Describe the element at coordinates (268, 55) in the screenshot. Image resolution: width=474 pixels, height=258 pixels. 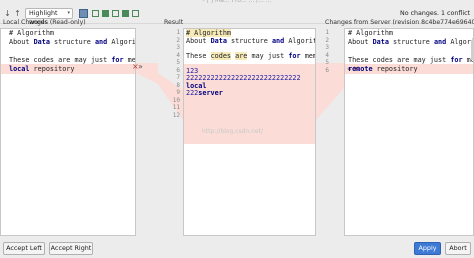
I see `code-token: may just` at that location.